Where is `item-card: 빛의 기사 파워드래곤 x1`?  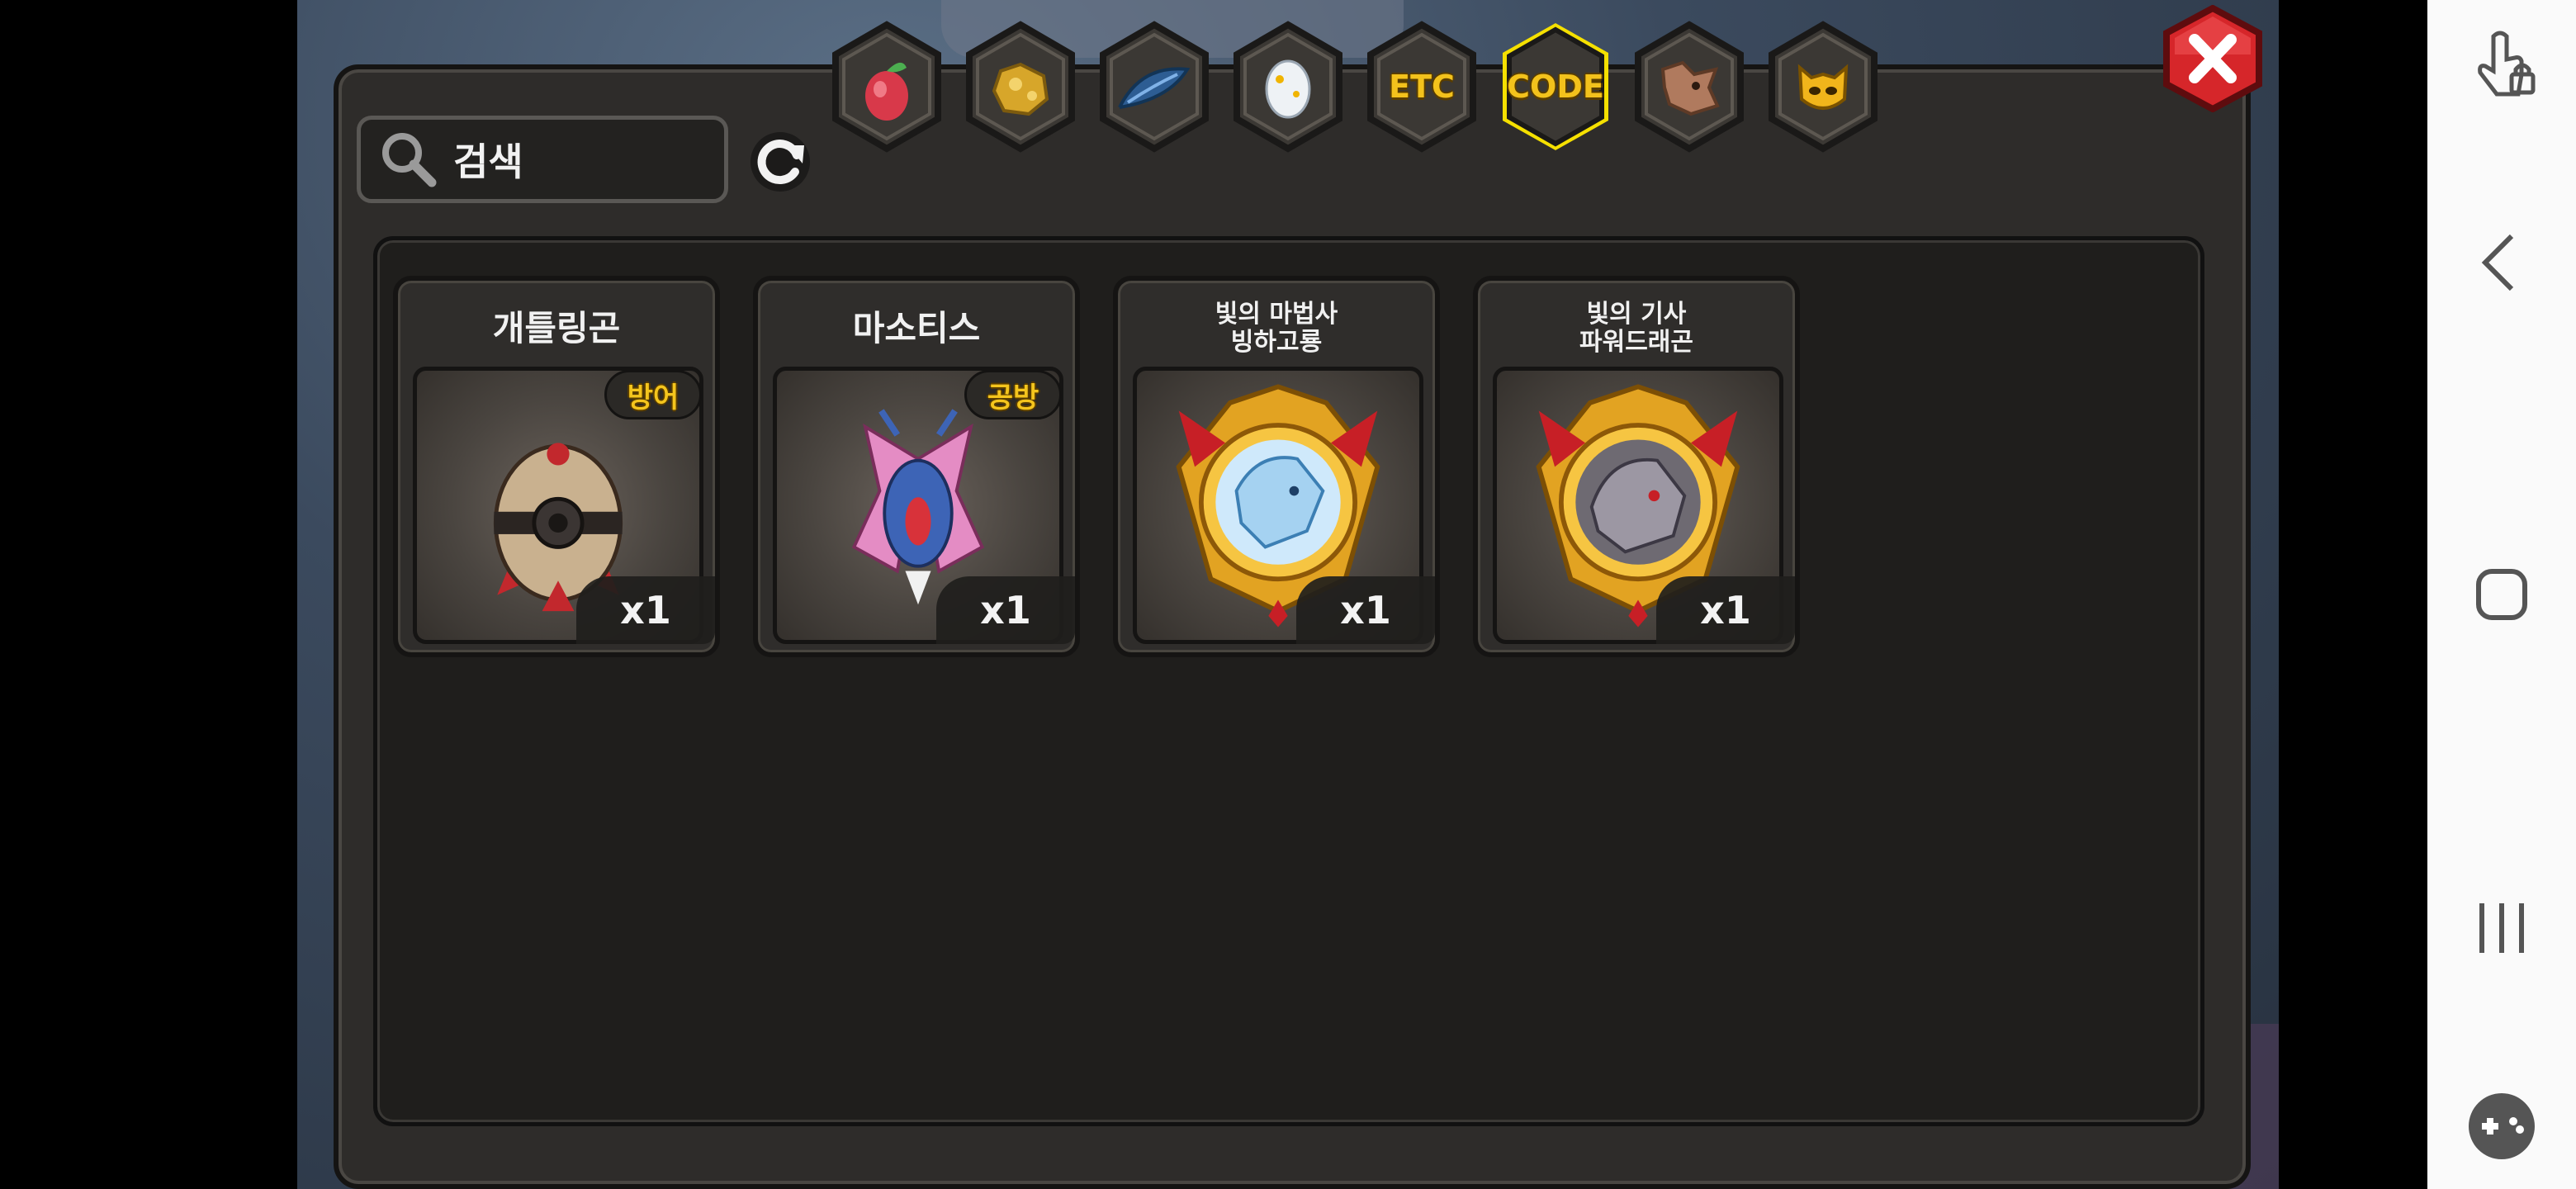
item-card: 빛의 기사 파워드래곤 x1 is located at coordinates (1636, 466).